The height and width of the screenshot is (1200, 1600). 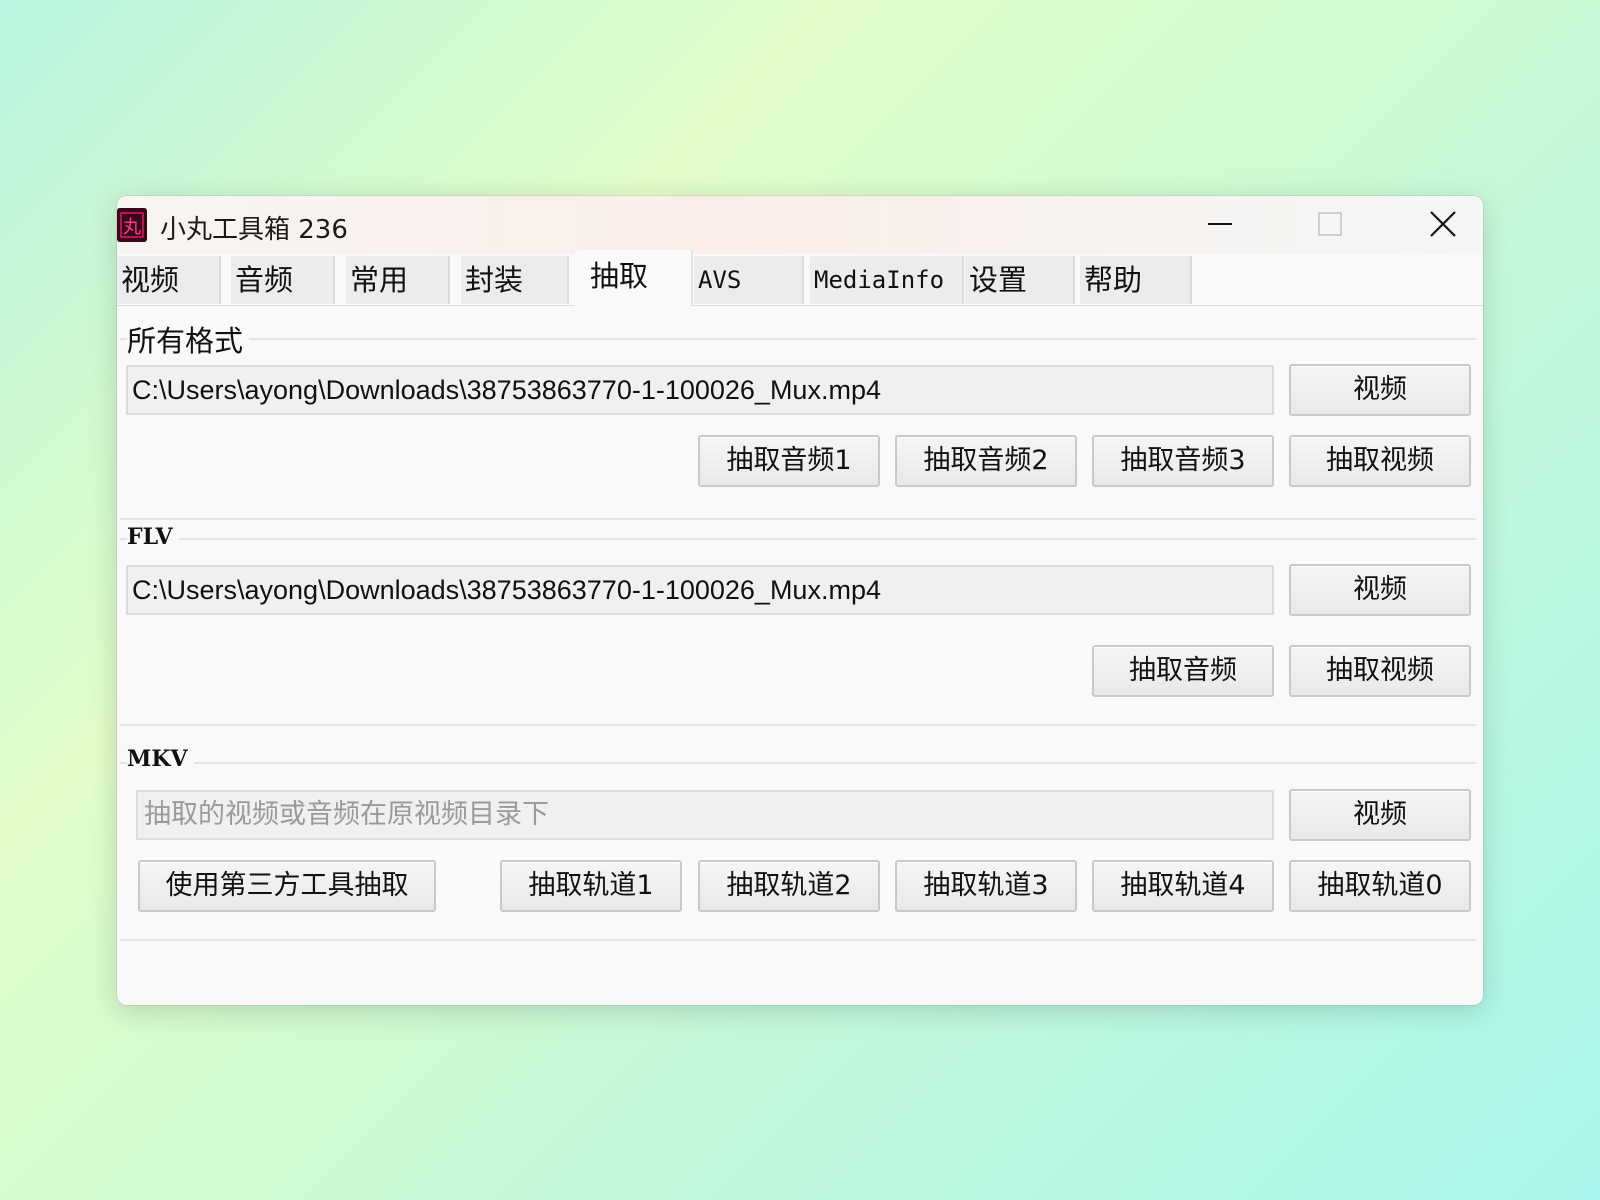 I want to click on tab-extract: 抽取, so click(x=634, y=278).